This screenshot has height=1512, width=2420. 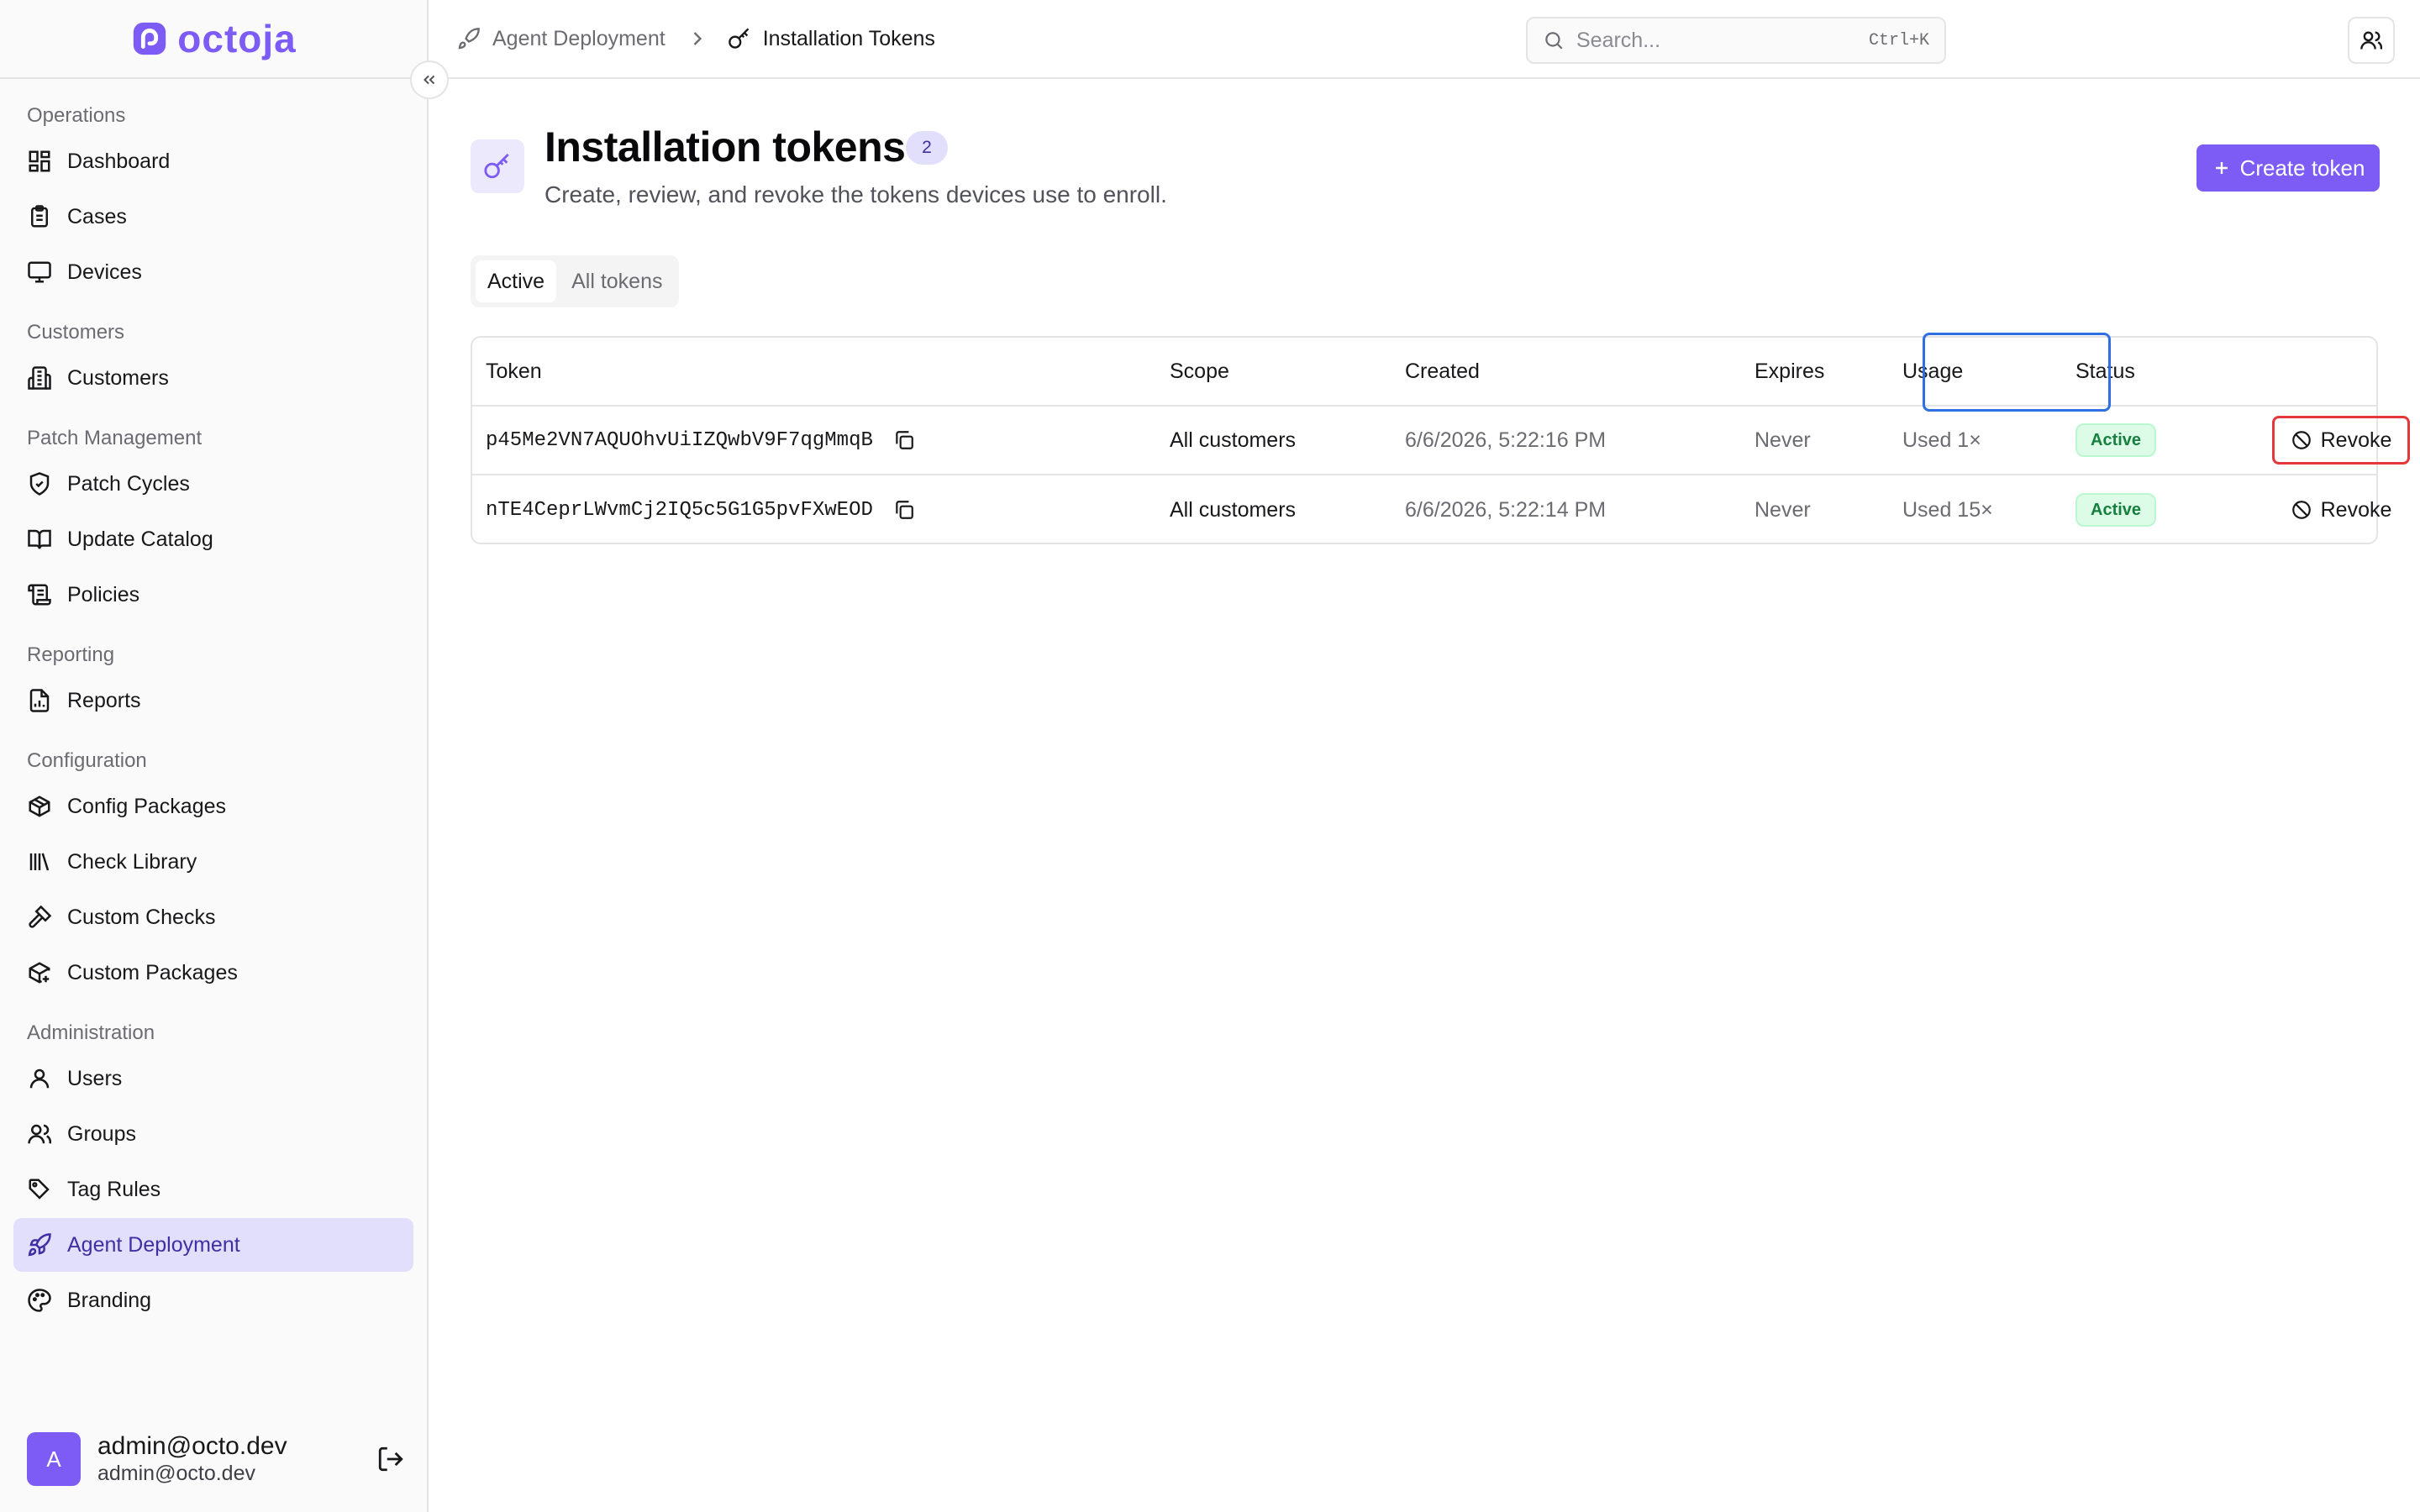 What do you see at coordinates (97, 216) in the screenshot?
I see `sidebar-item-label: Cases` at bounding box center [97, 216].